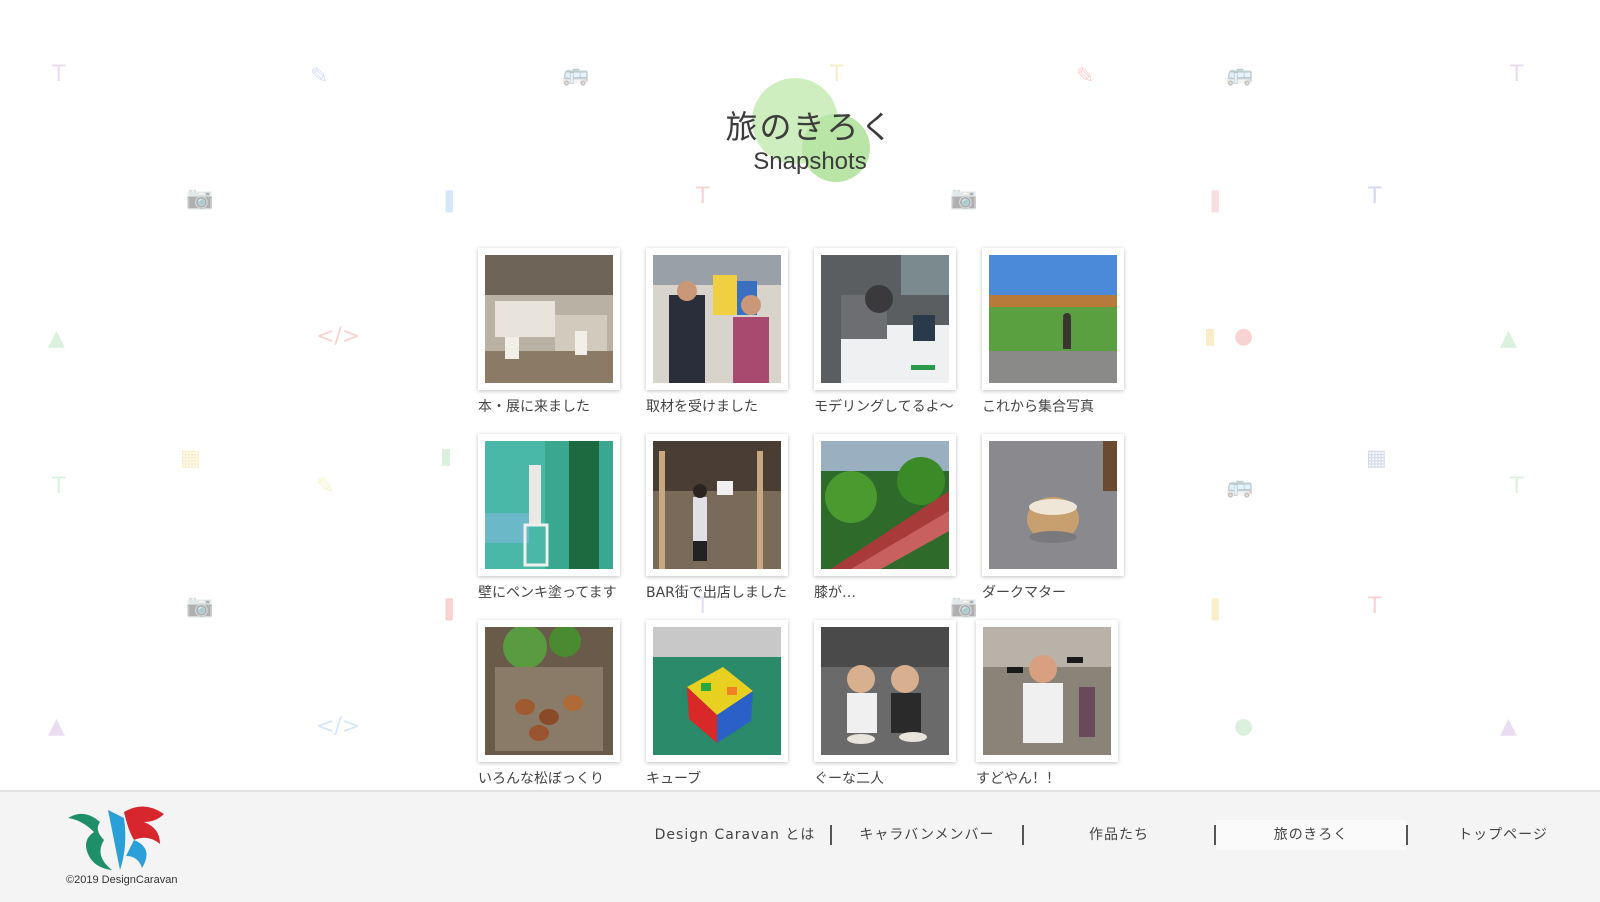 The image size is (1600, 902). I want to click on gallery-item: すどやん！！, so click(1061, 704).